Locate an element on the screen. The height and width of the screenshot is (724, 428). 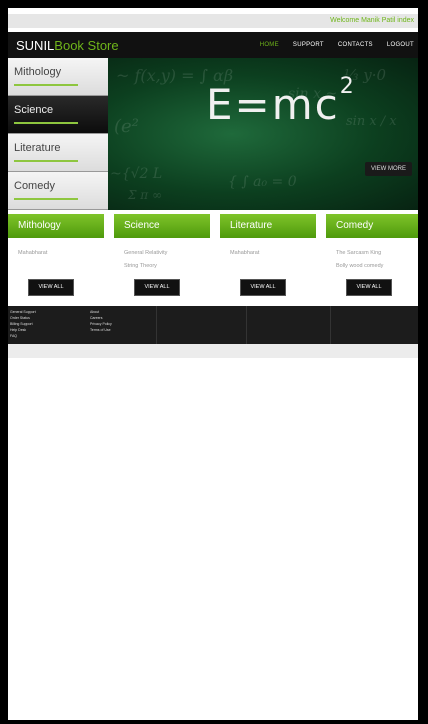
nav-home: HOME is located at coordinates (269, 45).